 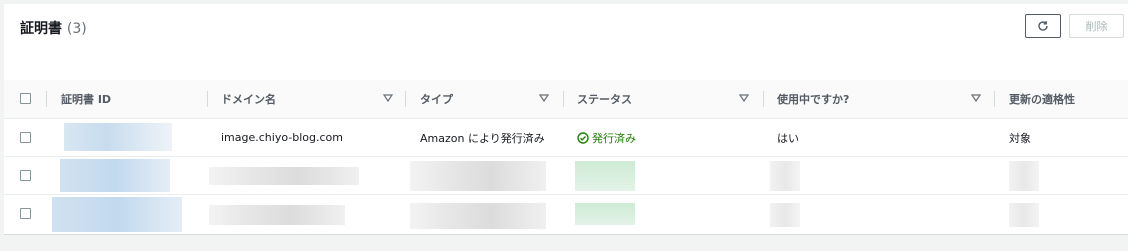 I want to click on panel-title: 証明書 (3), so click(x=53, y=28).